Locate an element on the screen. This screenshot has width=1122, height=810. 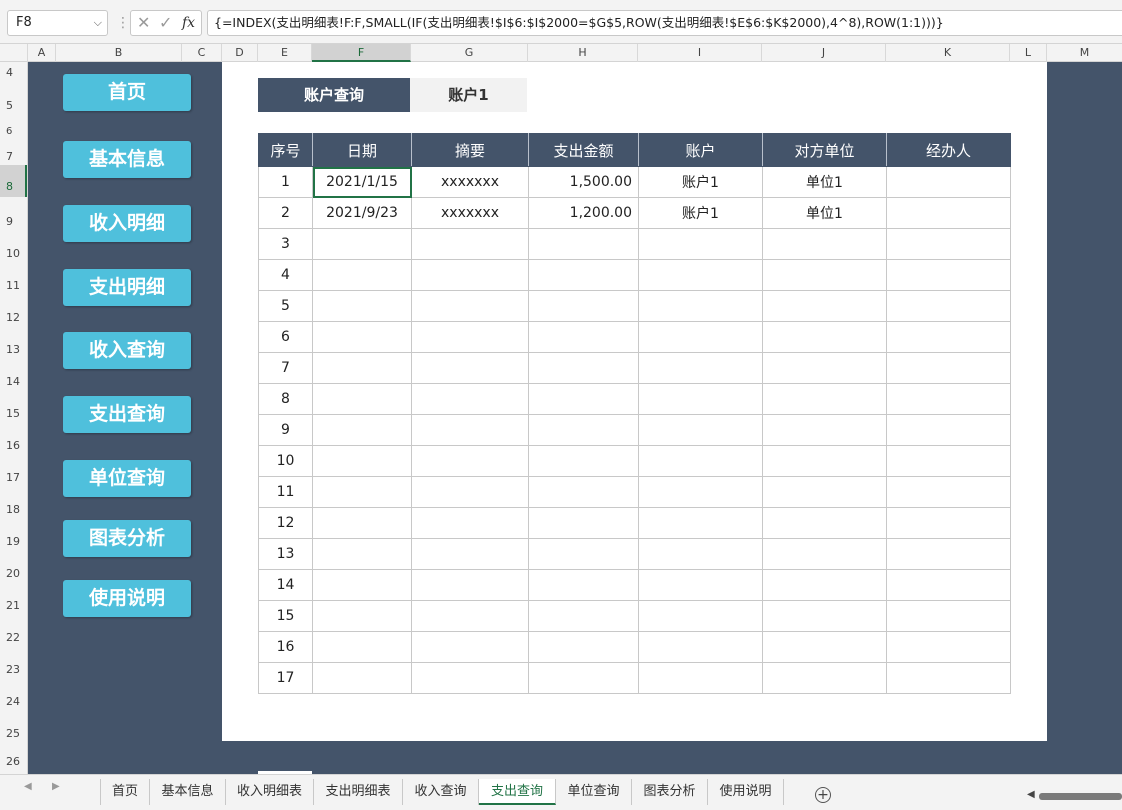
row-header: 14 is located at coordinates (13, 382).